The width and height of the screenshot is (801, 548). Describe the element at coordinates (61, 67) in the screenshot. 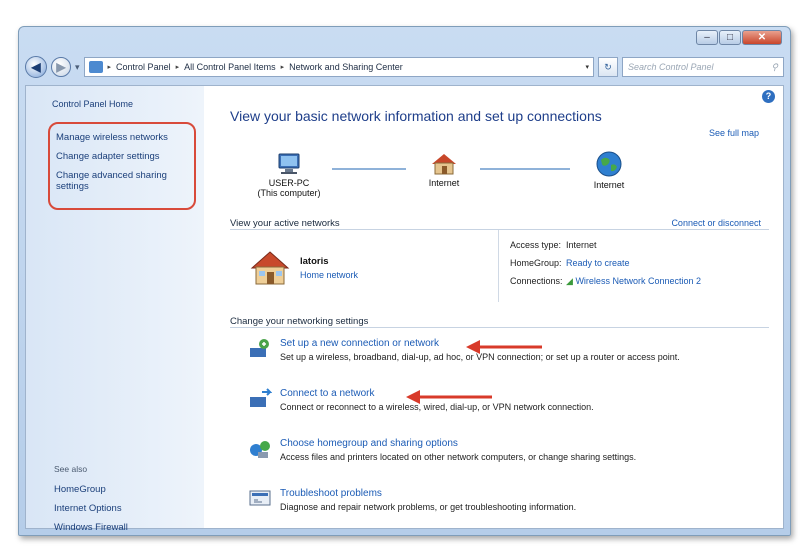

I see `forward-button: ▶` at that location.